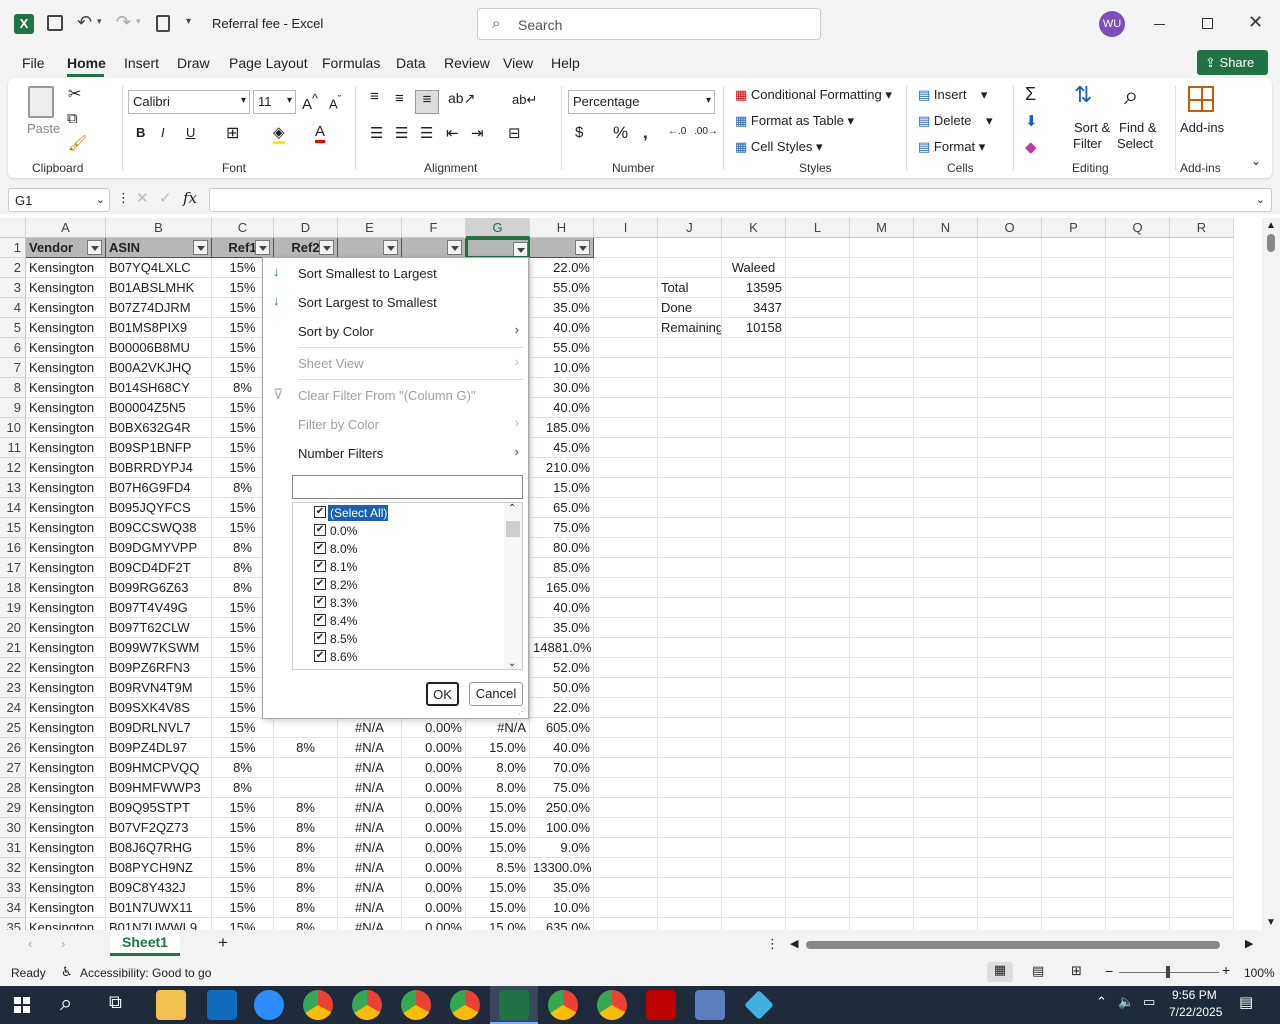  I want to click on tab-draw: Draw, so click(193, 63).